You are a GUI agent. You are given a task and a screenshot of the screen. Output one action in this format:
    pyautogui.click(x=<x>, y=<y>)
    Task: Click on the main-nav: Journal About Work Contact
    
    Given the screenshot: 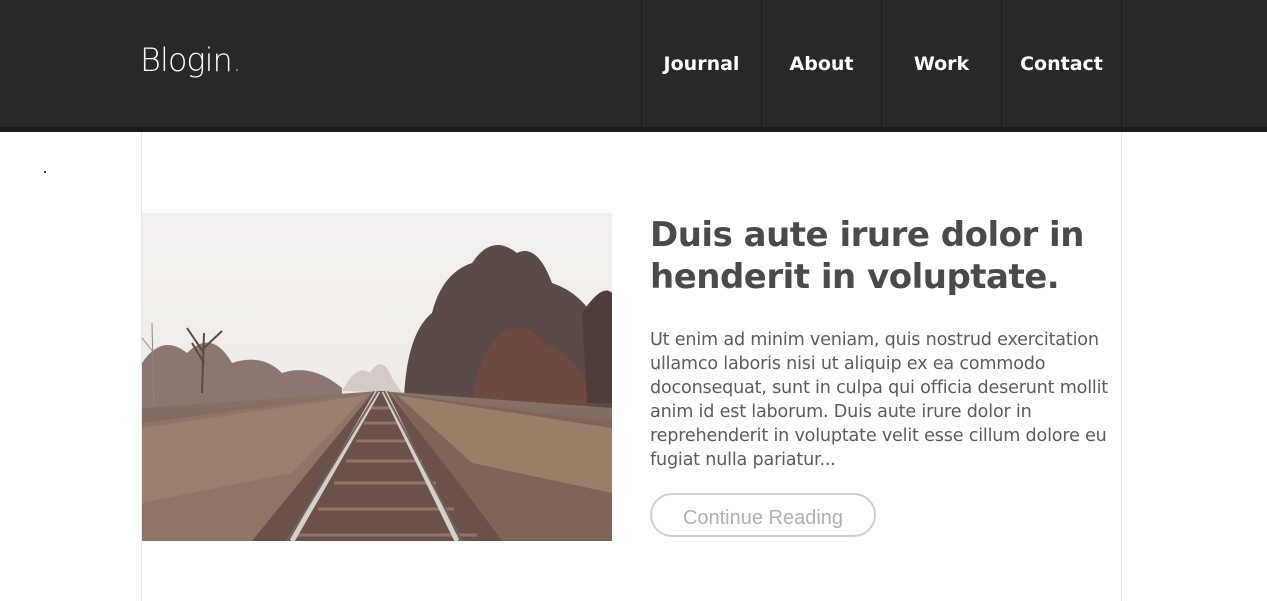 What is the action you would take?
    pyautogui.click(x=881, y=63)
    